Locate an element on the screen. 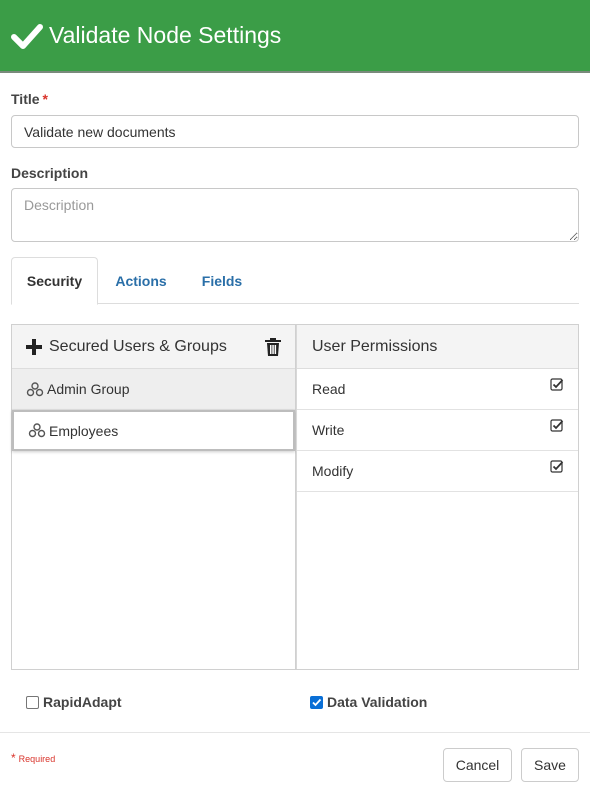 The image size is (590, 792). tab-actions: Actions is located at coordinates (141, 280).